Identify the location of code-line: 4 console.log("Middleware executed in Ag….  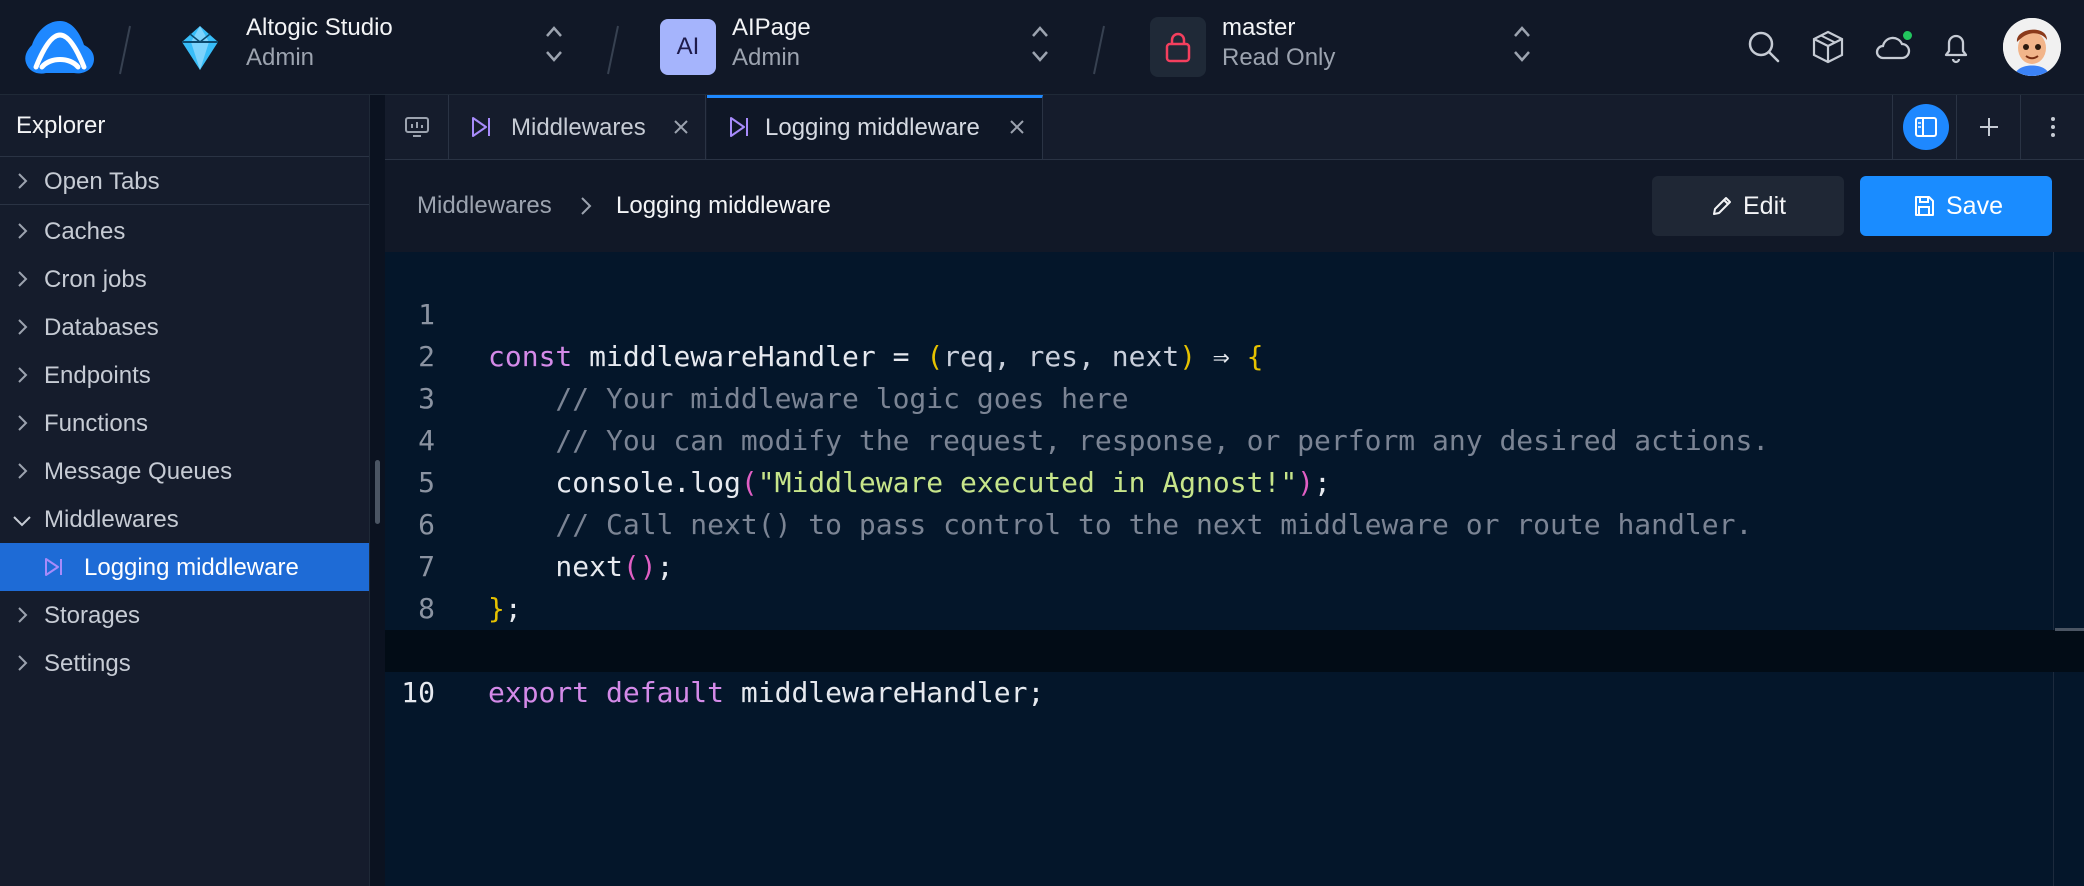
(1215, 438).